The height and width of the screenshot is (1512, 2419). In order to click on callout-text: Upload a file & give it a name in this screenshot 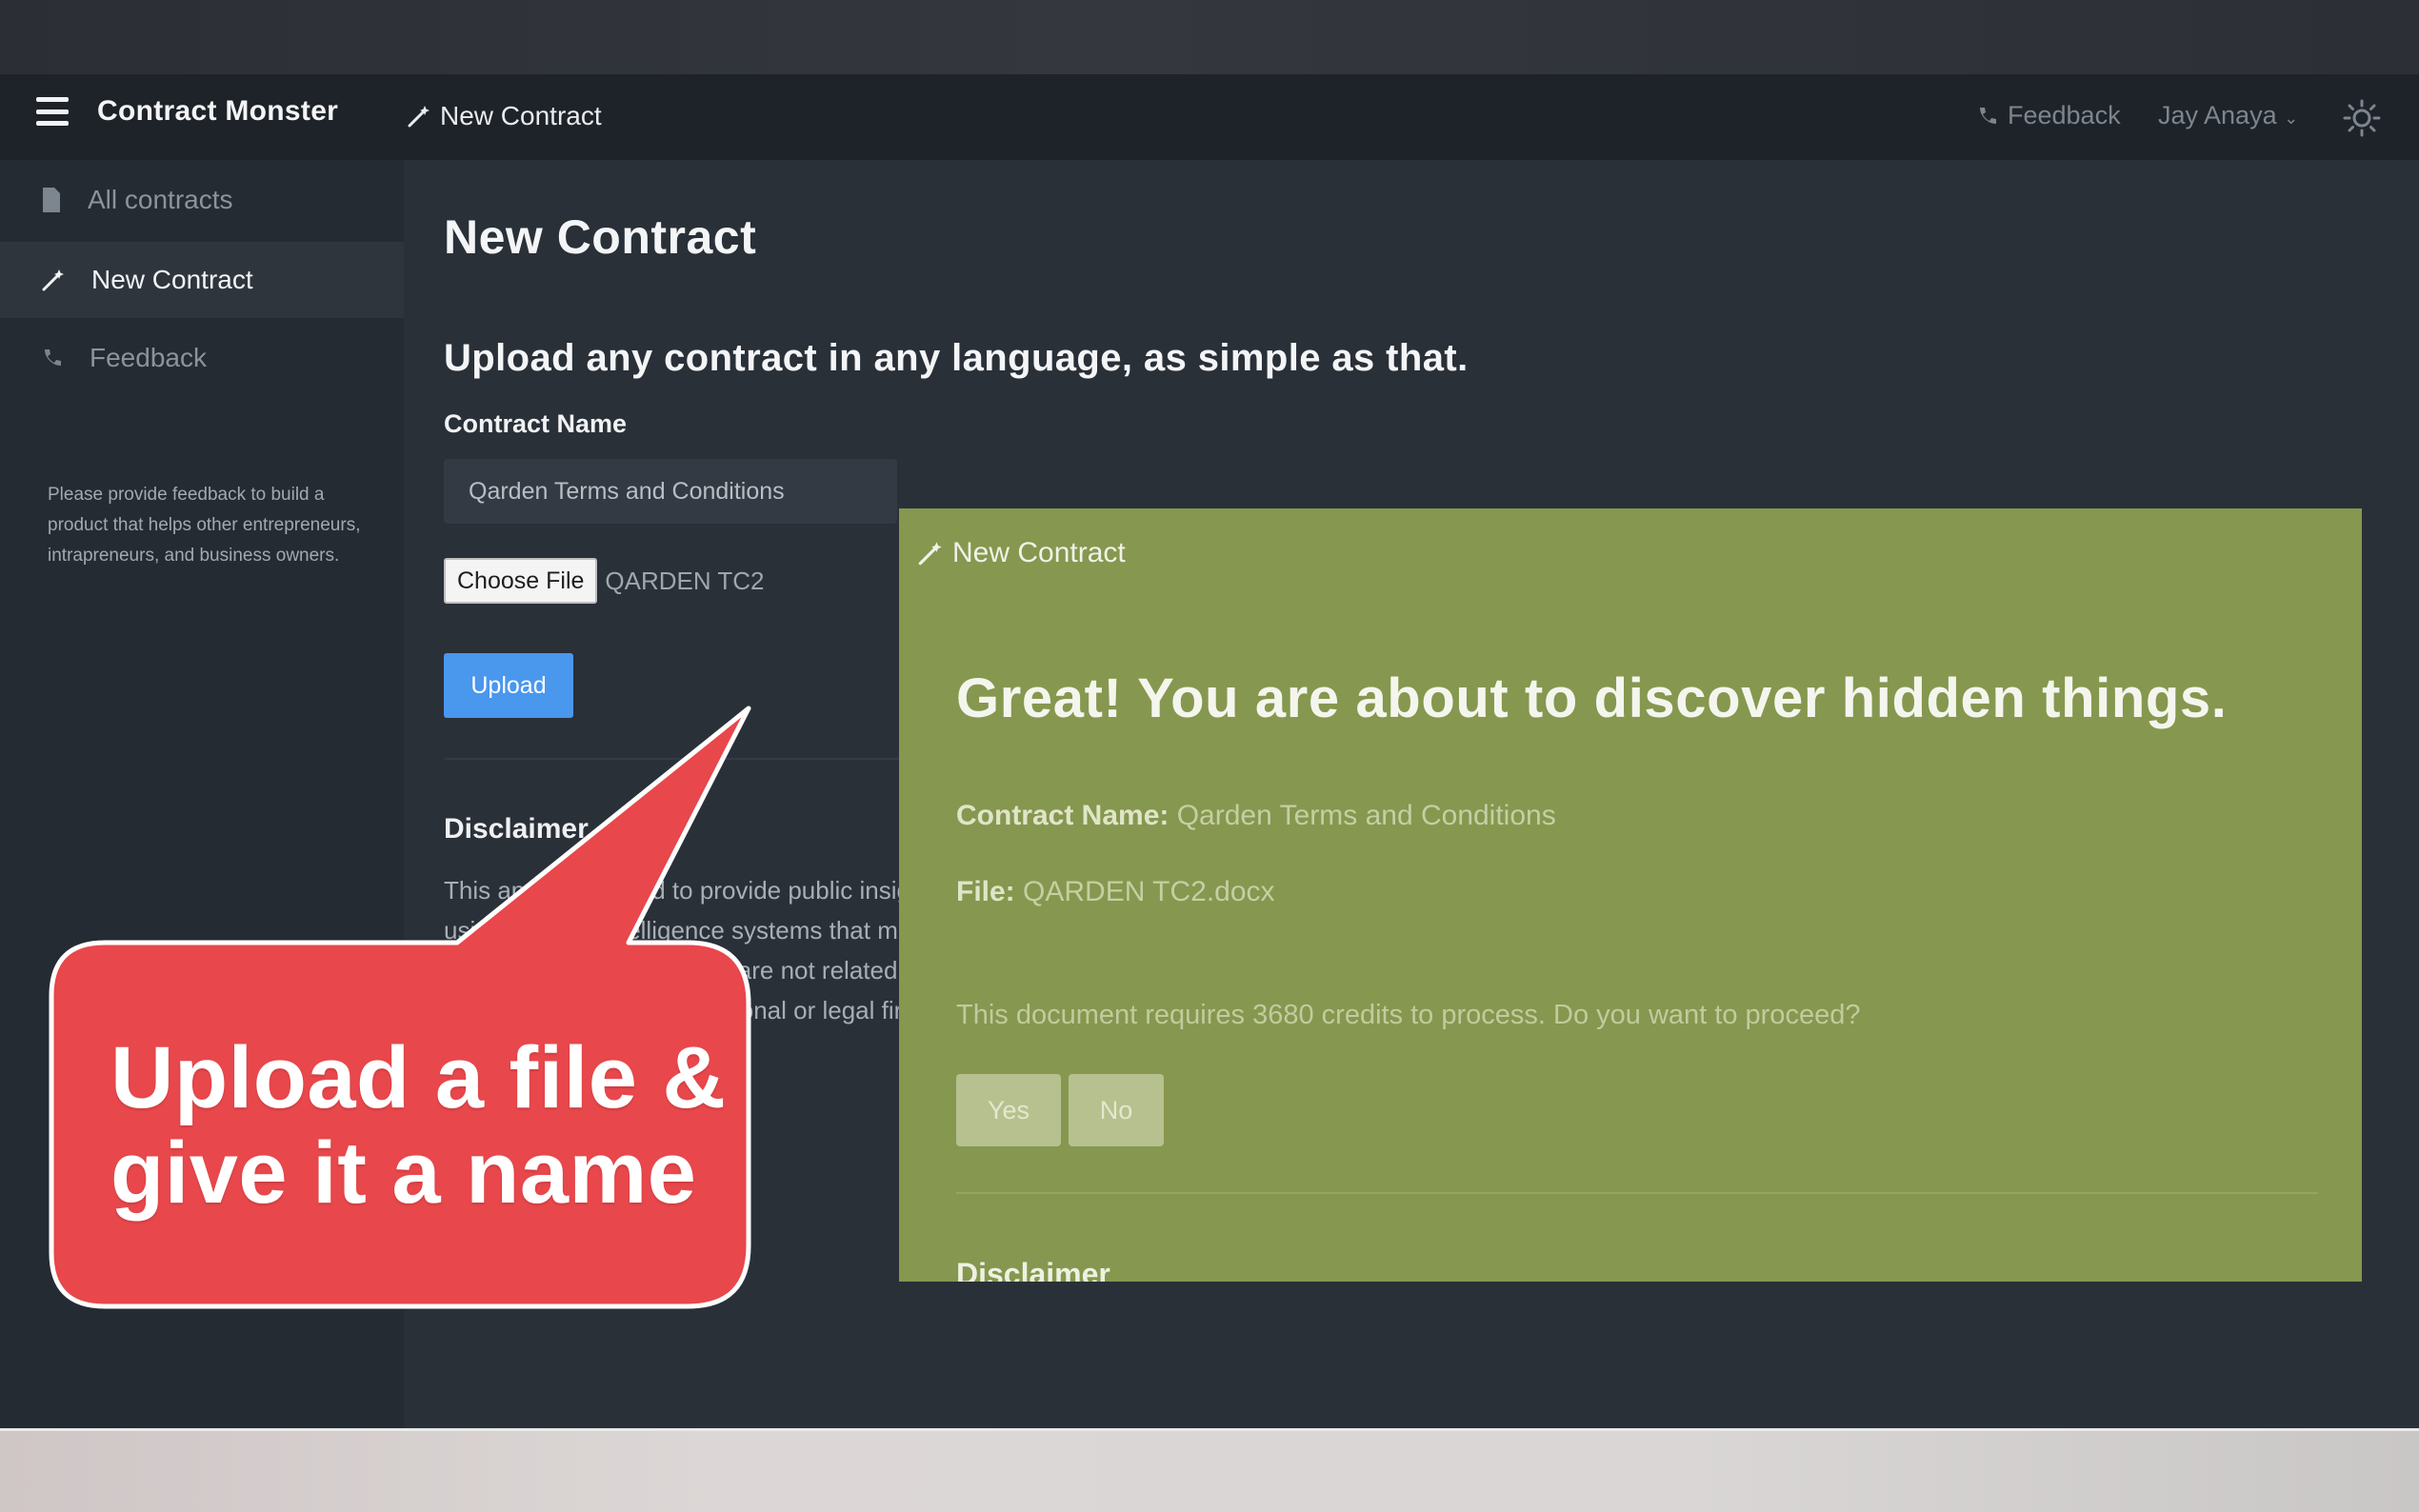, I will do `click(420, 1125)`.